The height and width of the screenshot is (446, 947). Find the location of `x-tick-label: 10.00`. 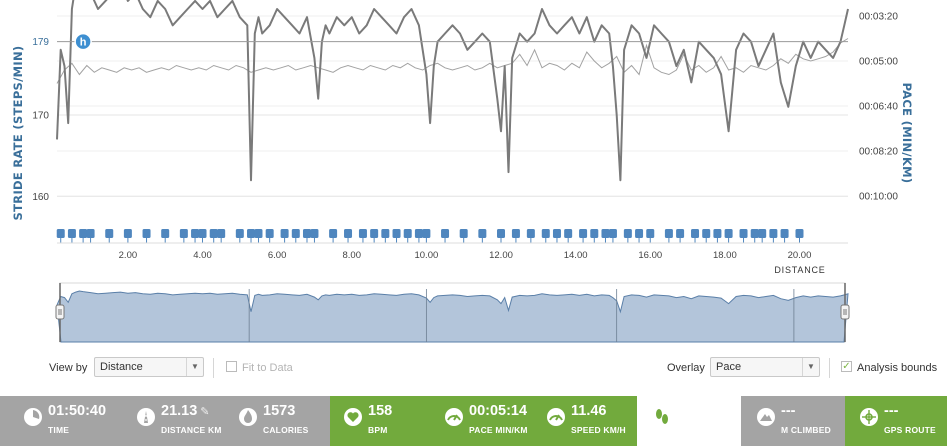

x-tick-label: 10.00 is located at coordinates (426, 255).